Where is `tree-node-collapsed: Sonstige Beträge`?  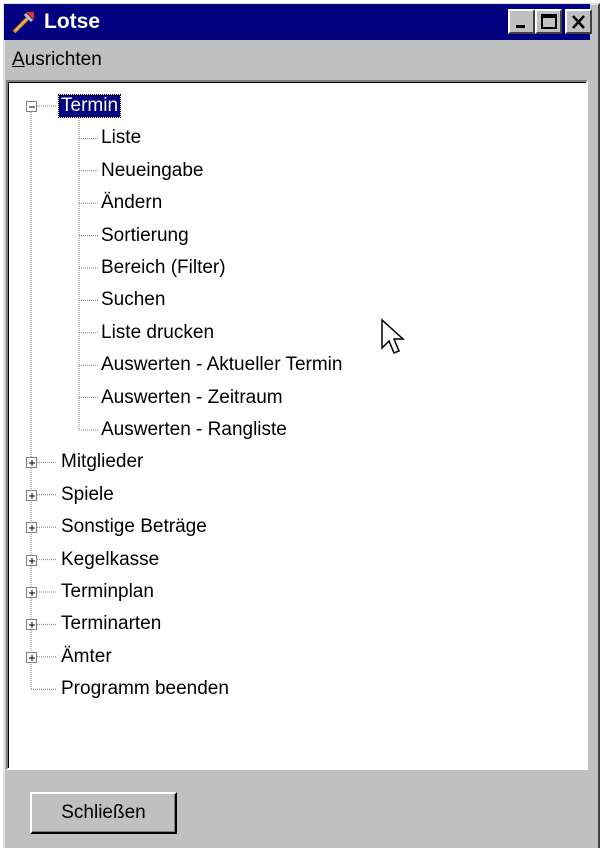
tree-node-collapsed: Sonstige Beträge is located at coordinates (134, 527).